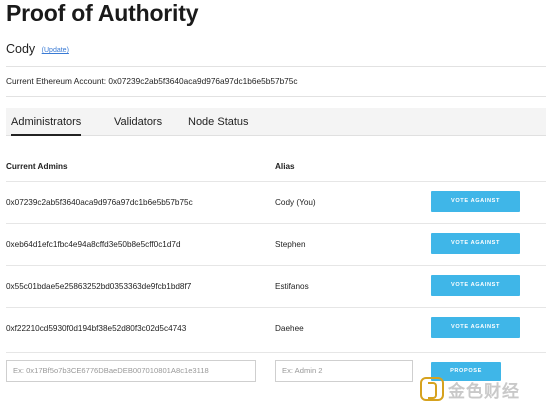 The height and width of the screenshot is (411, 550). Describe the element at coordinates (55, 50) in the screenshot. I see `update-link: (Update)` at that location.